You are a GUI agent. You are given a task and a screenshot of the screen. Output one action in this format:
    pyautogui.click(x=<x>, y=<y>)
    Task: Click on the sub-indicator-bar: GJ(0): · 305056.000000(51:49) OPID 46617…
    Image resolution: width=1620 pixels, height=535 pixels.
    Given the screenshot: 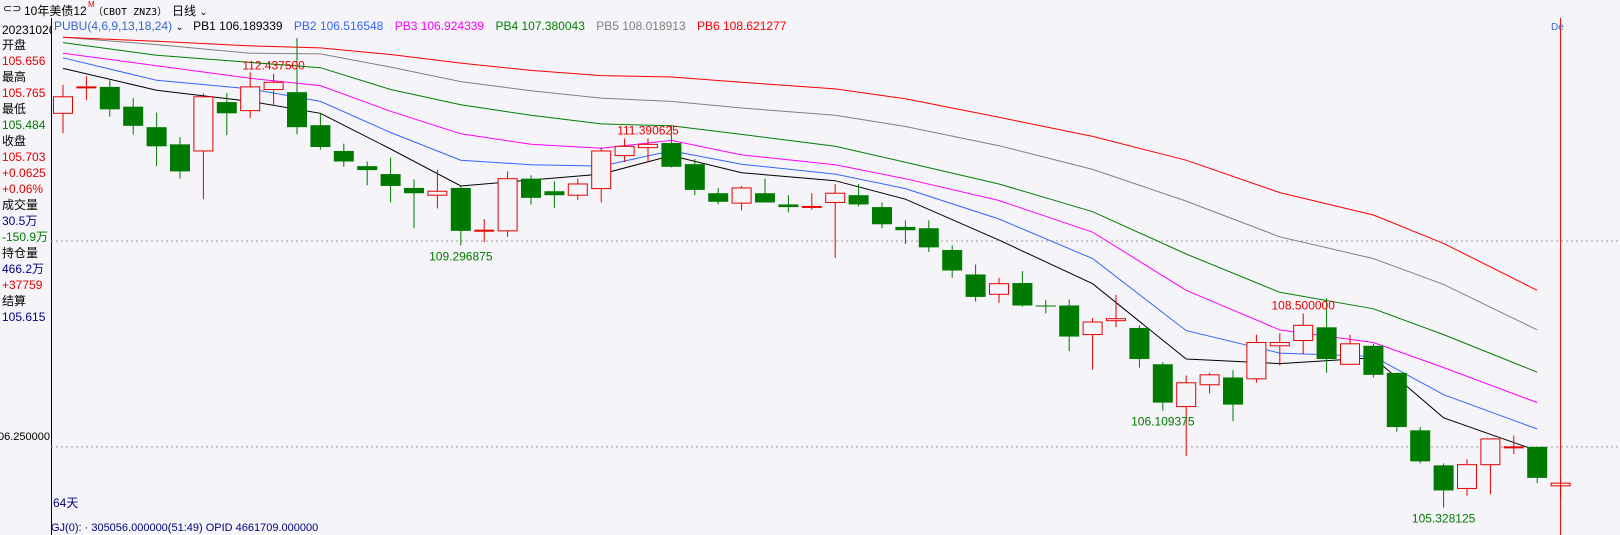 What is the action you would take?
    pyautogui.click(x=184, y=528)
    